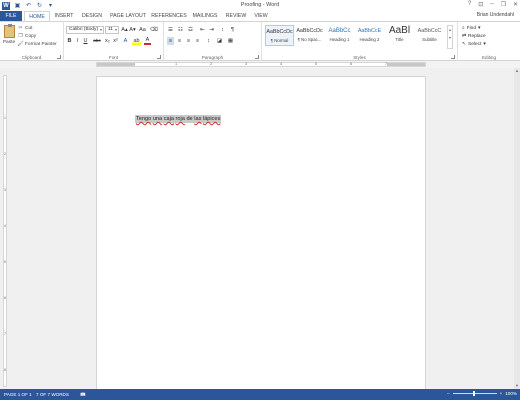 Image resolution: width=520 pixels, height=400 pixels. What do you see at coordinates (450, 37) in the screenshot?
I see `styles-more-icon: ▴ ▾` at bounding box center [450, 37].